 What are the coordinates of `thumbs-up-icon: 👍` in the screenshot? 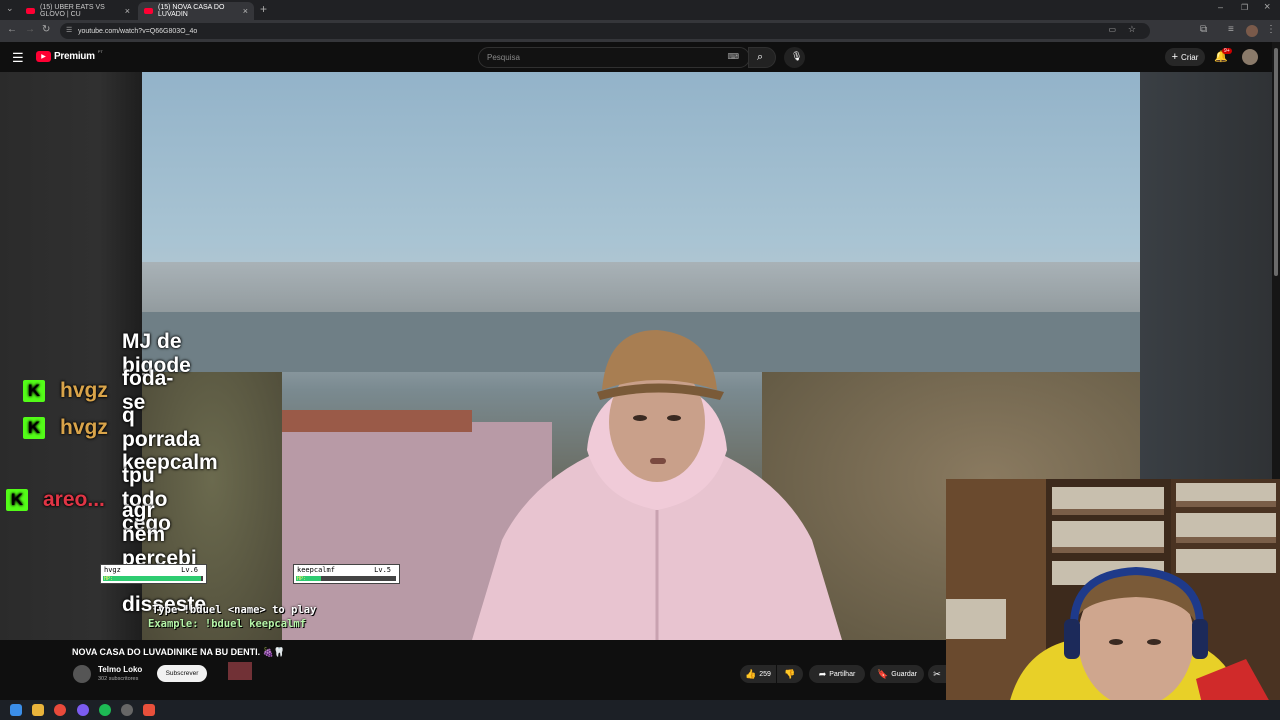 It's located at (751, 673).